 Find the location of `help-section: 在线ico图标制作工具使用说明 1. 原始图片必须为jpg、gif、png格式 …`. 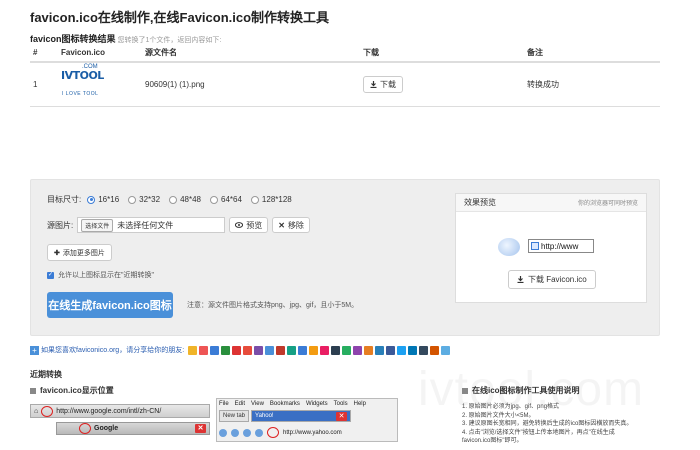

help-section: 在线ico图标制作工具使用说明 1. 原始图片必须为jpg、gif、png格式 … is located at coordinates (567, 415).